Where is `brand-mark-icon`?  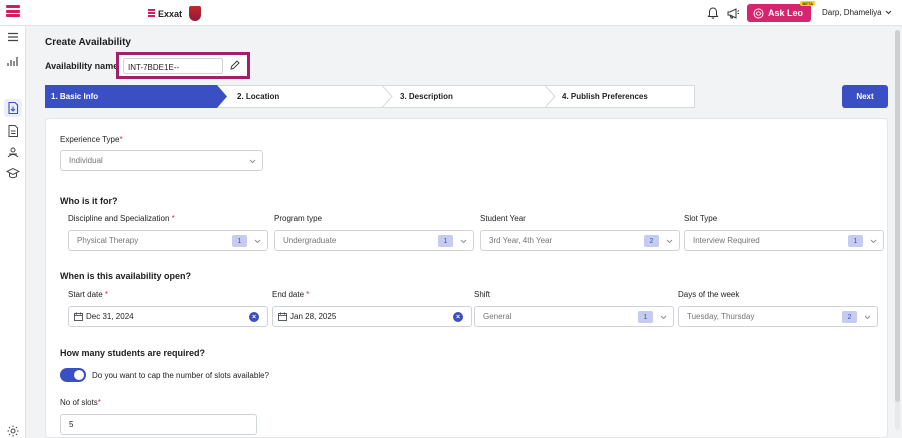 brand-mark-icon is located at coordinates (151, 13).